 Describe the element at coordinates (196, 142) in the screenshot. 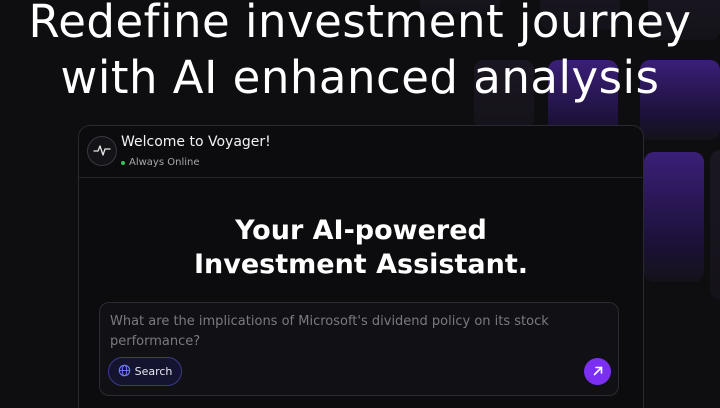

I see `welcome-text: Welcome to Voyager!` at that location.